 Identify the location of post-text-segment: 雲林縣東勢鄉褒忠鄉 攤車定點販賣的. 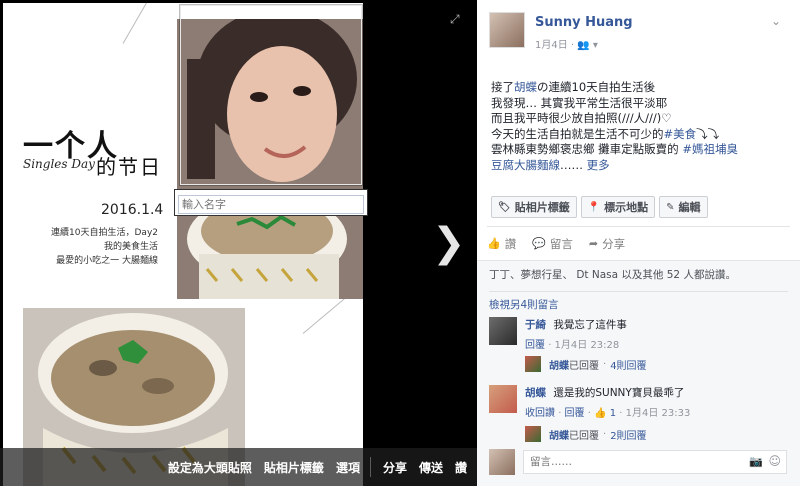
(587, 149).